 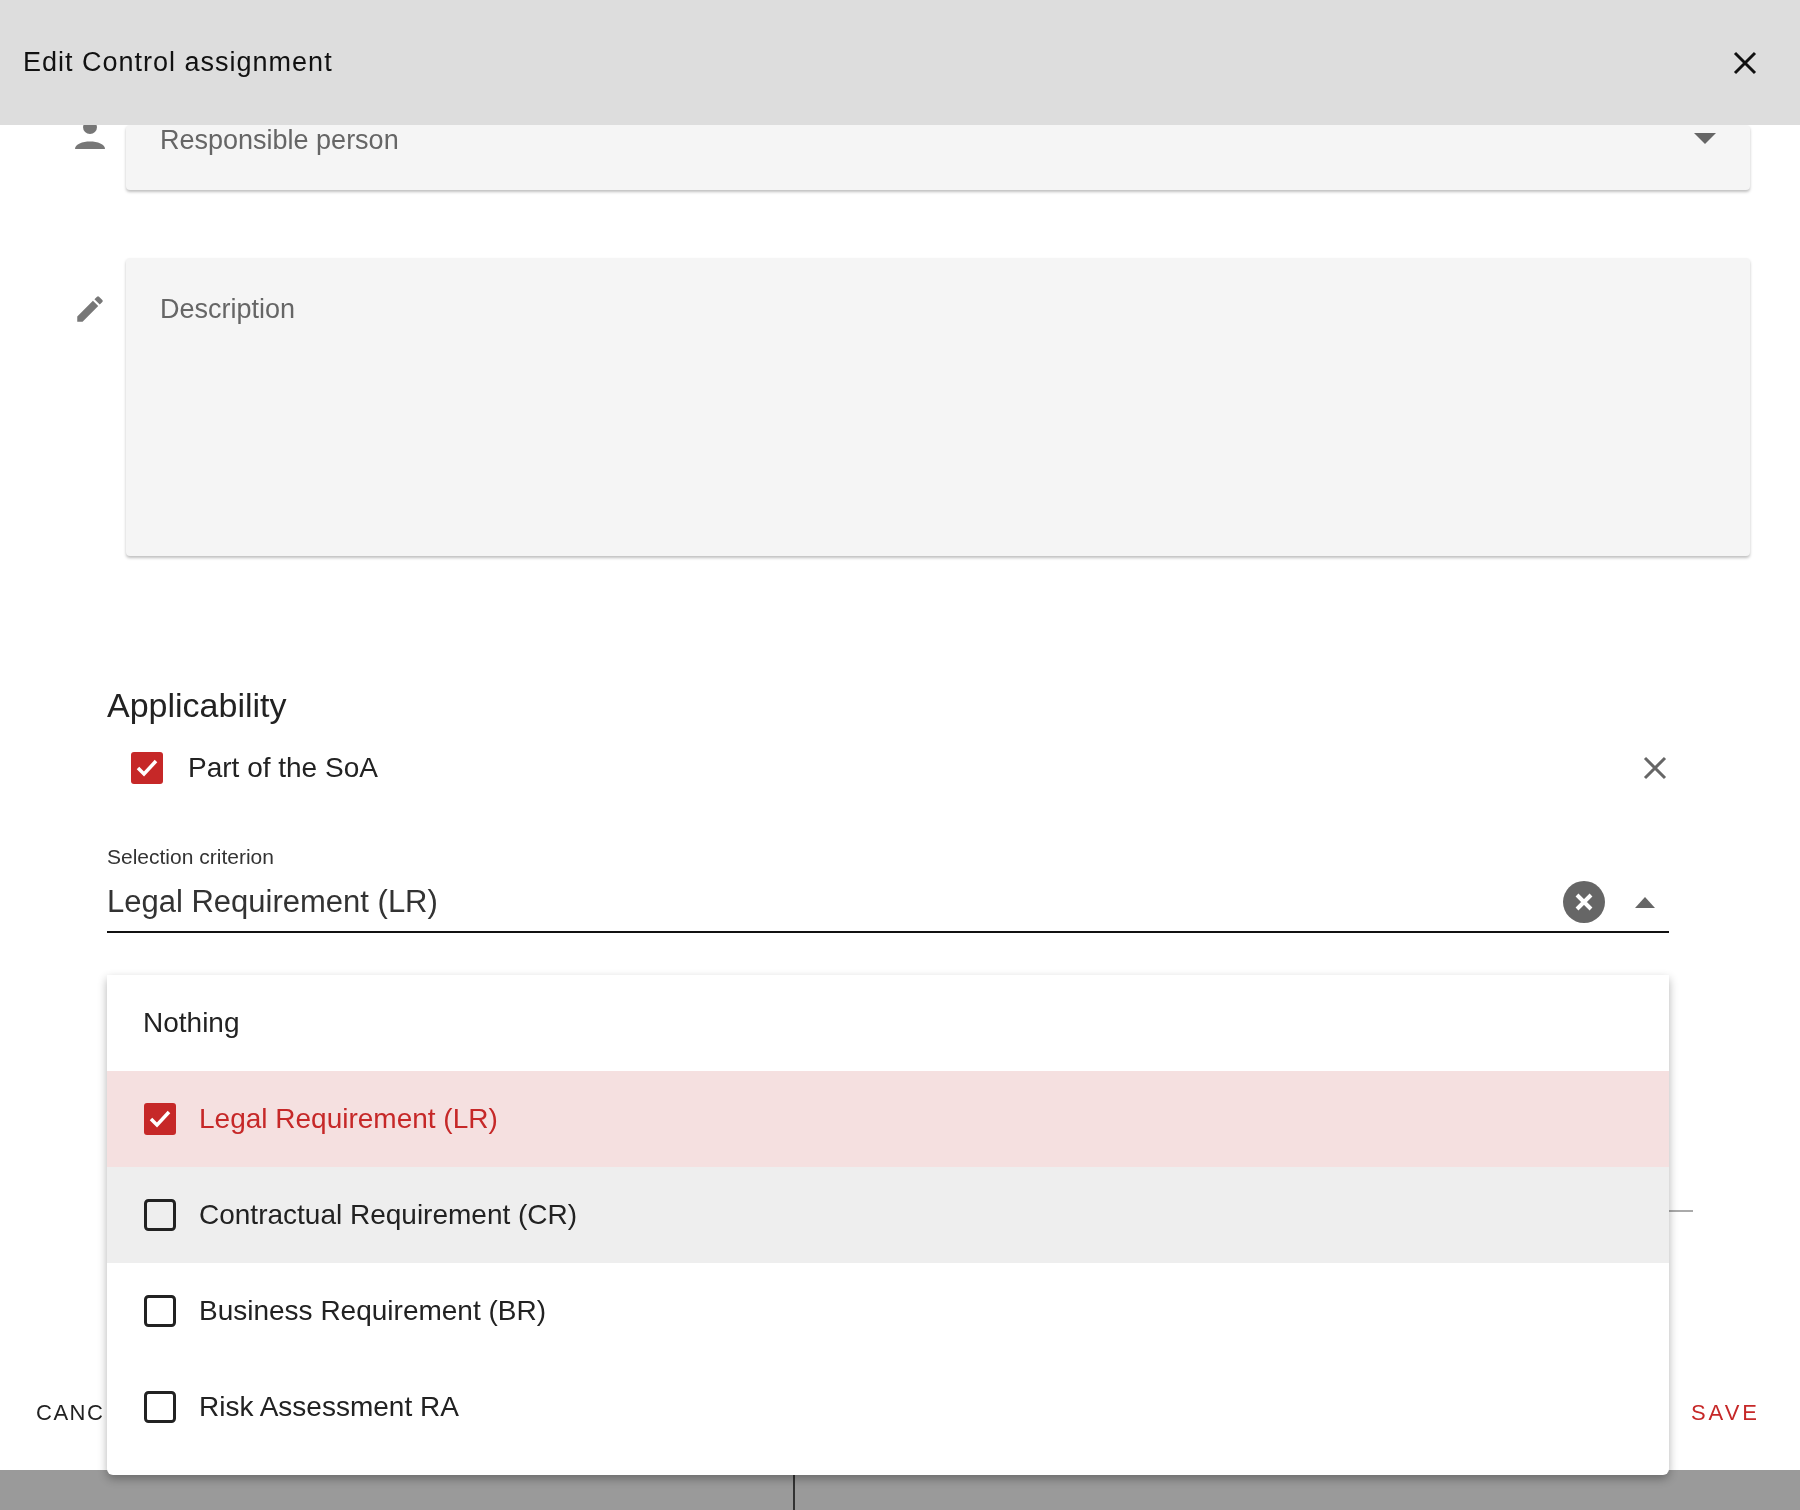 What do you see at coordinates (938, 157) in the screenshot?
I see `responsible-person-field: Responsible person` at bounding box center [938, 157].